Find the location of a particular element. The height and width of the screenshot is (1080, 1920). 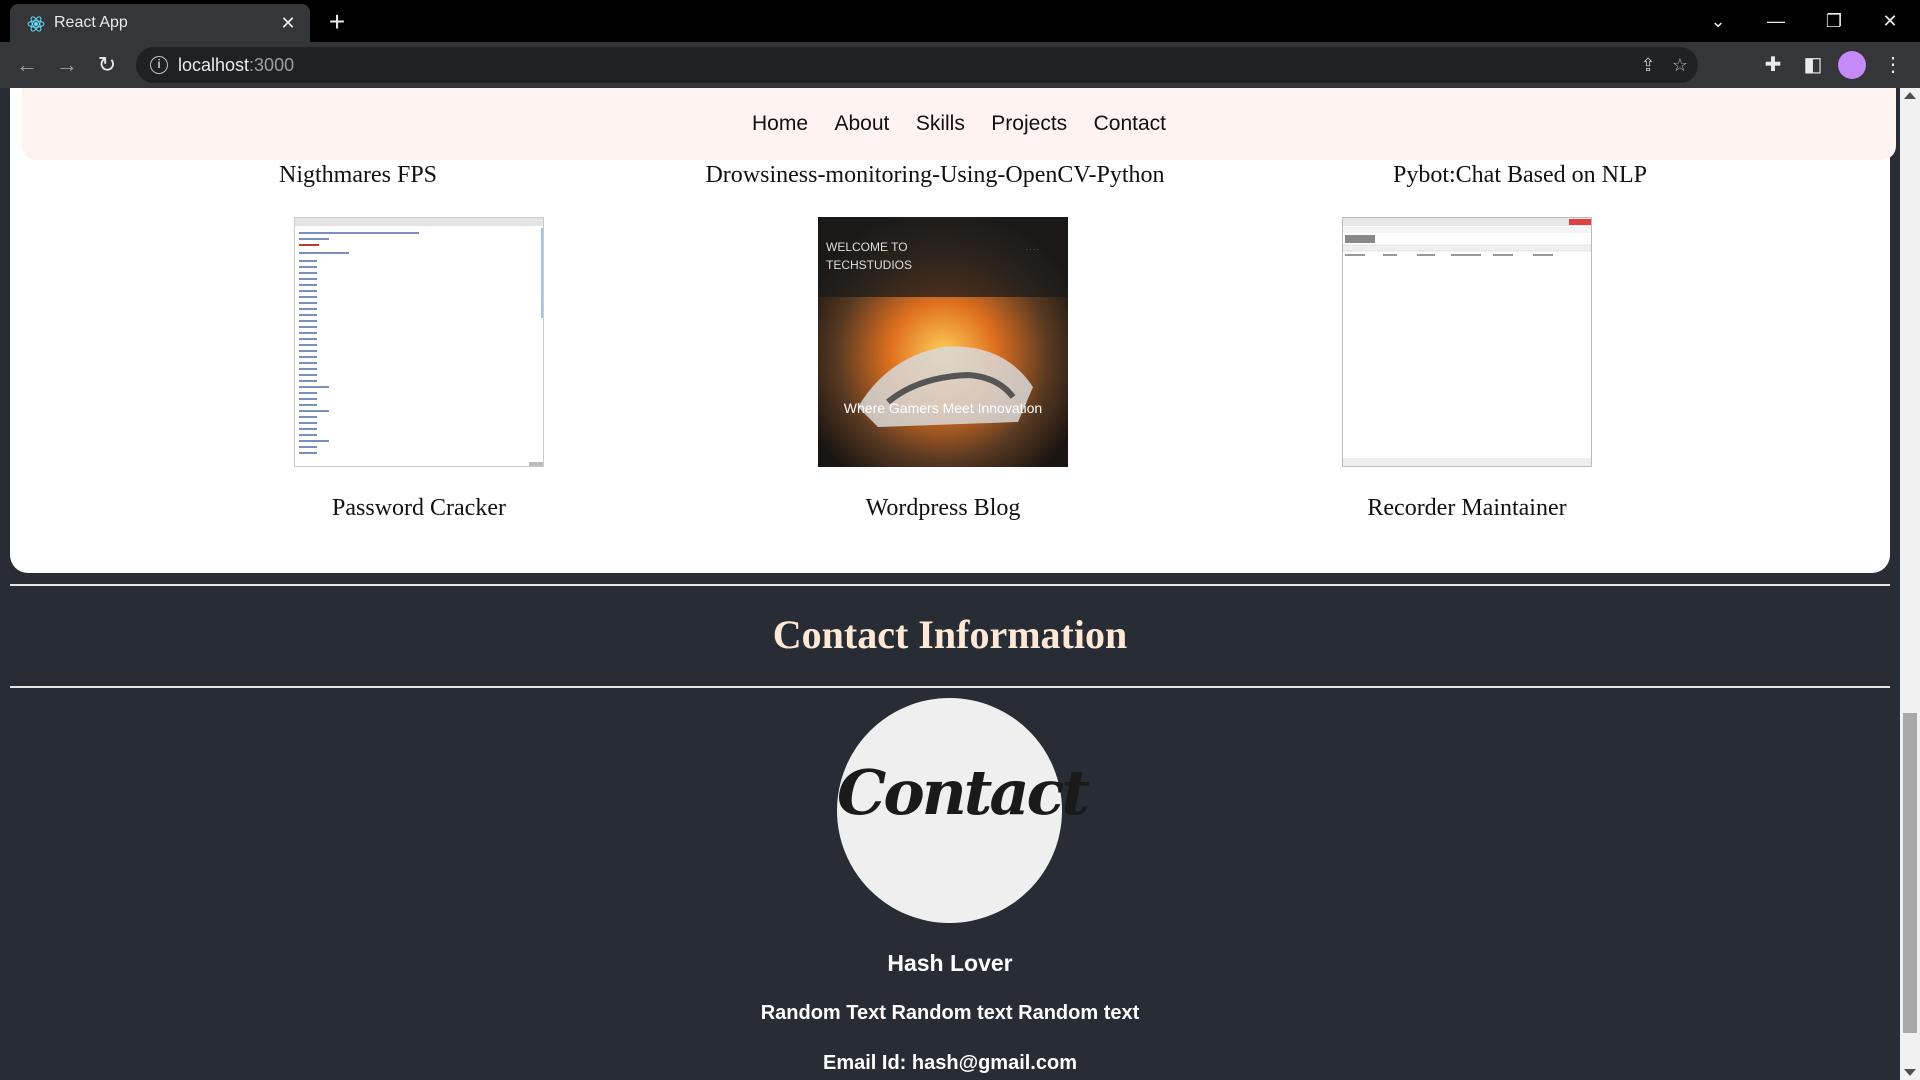

contact-logo-text: Contact is located at coordinates (963, 792).